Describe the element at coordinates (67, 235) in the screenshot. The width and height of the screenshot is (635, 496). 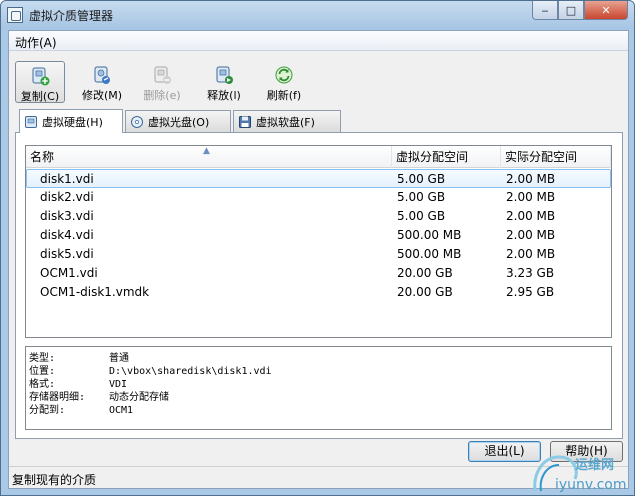
I see `cell-name: disk4.vdi` at that location.